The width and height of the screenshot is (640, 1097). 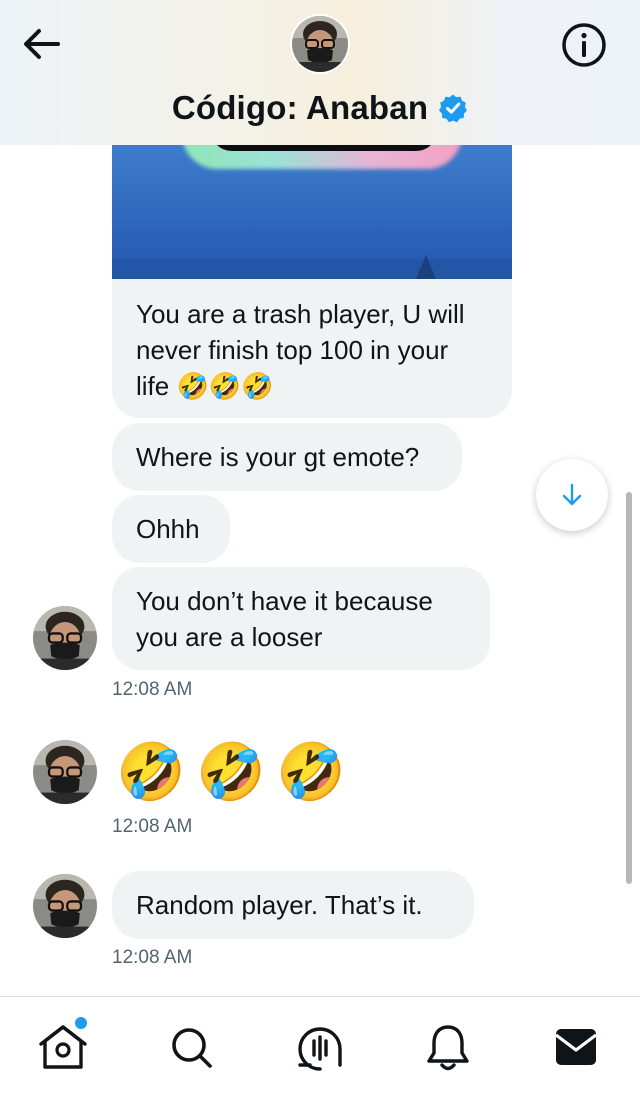 I want to click on messages-icon, so click(x=576, y=1047).